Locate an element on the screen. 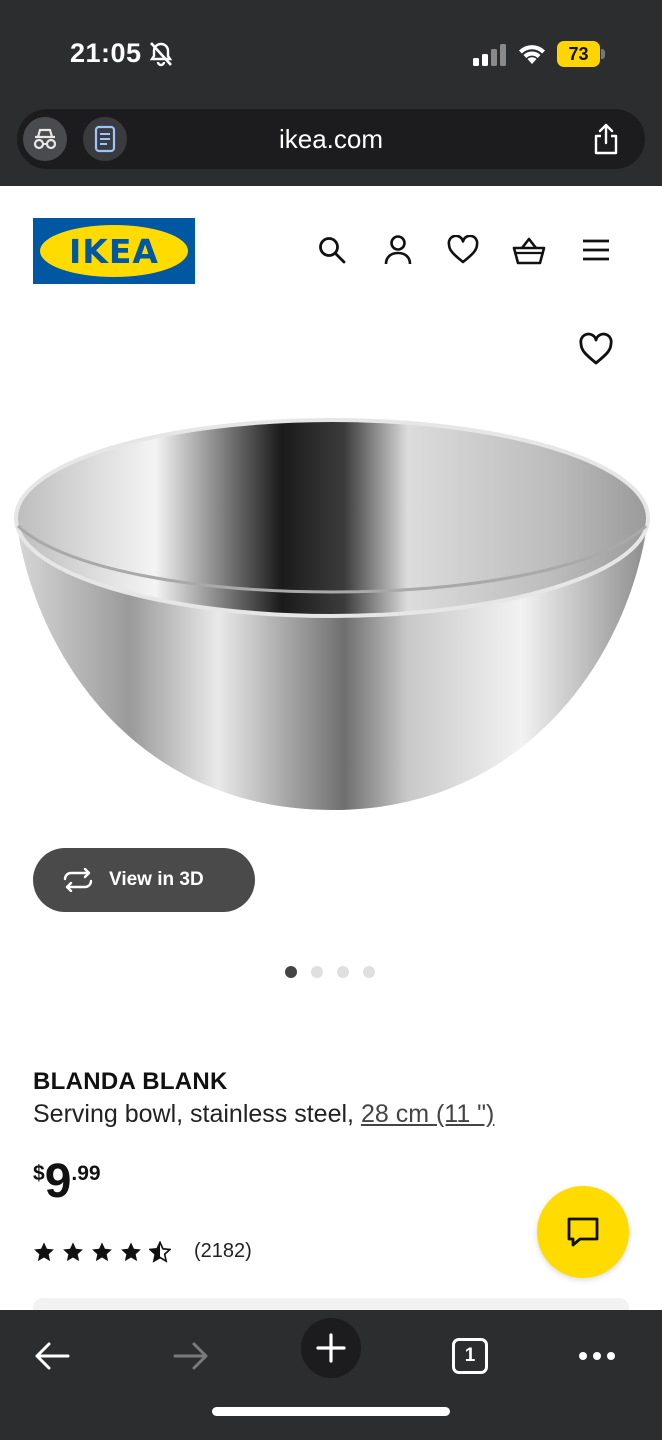 The image size is (662, 1440). basket-button is located at coordinates (529, 250).